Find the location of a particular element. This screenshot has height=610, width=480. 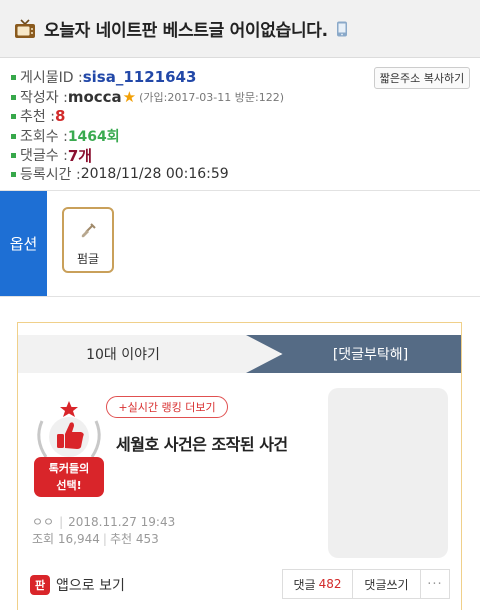

best-post-headline-link: 세월호 사건은 조작된 사건 is located at coordinates (202, 443).